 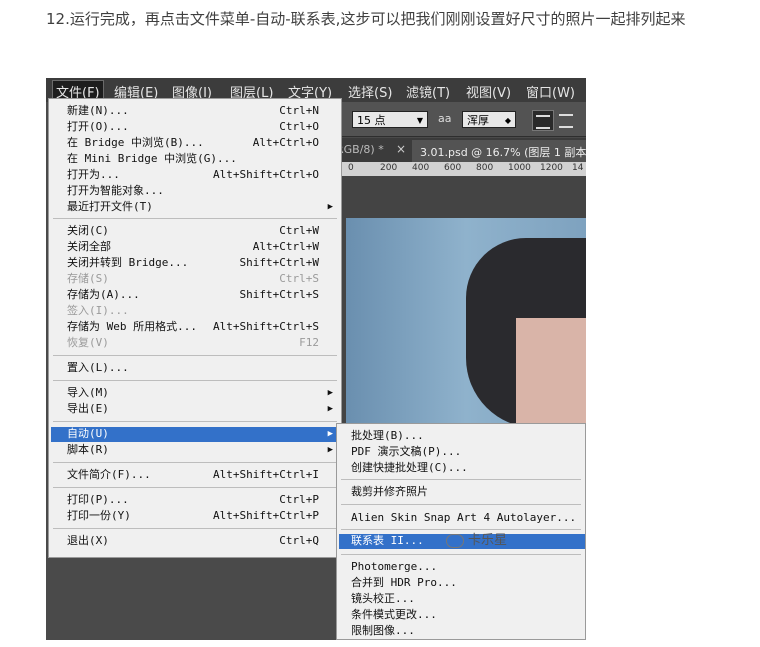 I want to click on ruler-label: 0, so click(x=351, y=168).